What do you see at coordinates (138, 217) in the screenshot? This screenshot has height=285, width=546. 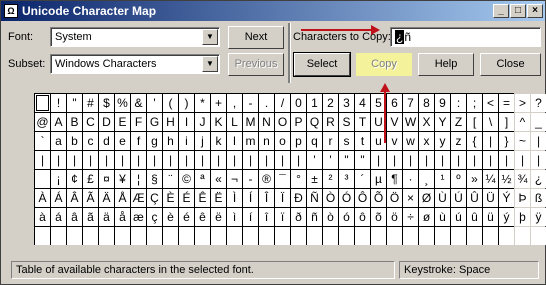 I see `char-cell: æ` at bounding box center [138, 217].